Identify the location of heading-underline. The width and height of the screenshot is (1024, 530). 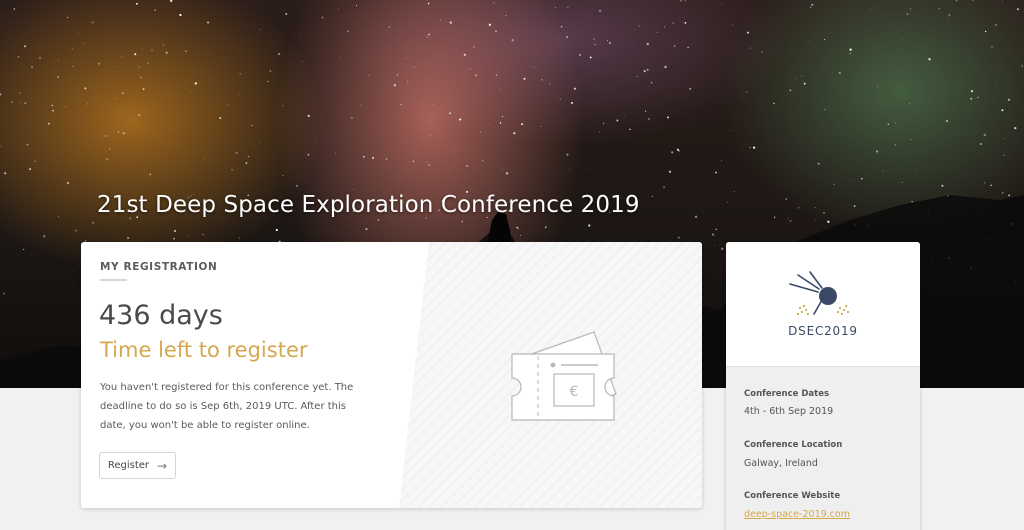
(113, 280).